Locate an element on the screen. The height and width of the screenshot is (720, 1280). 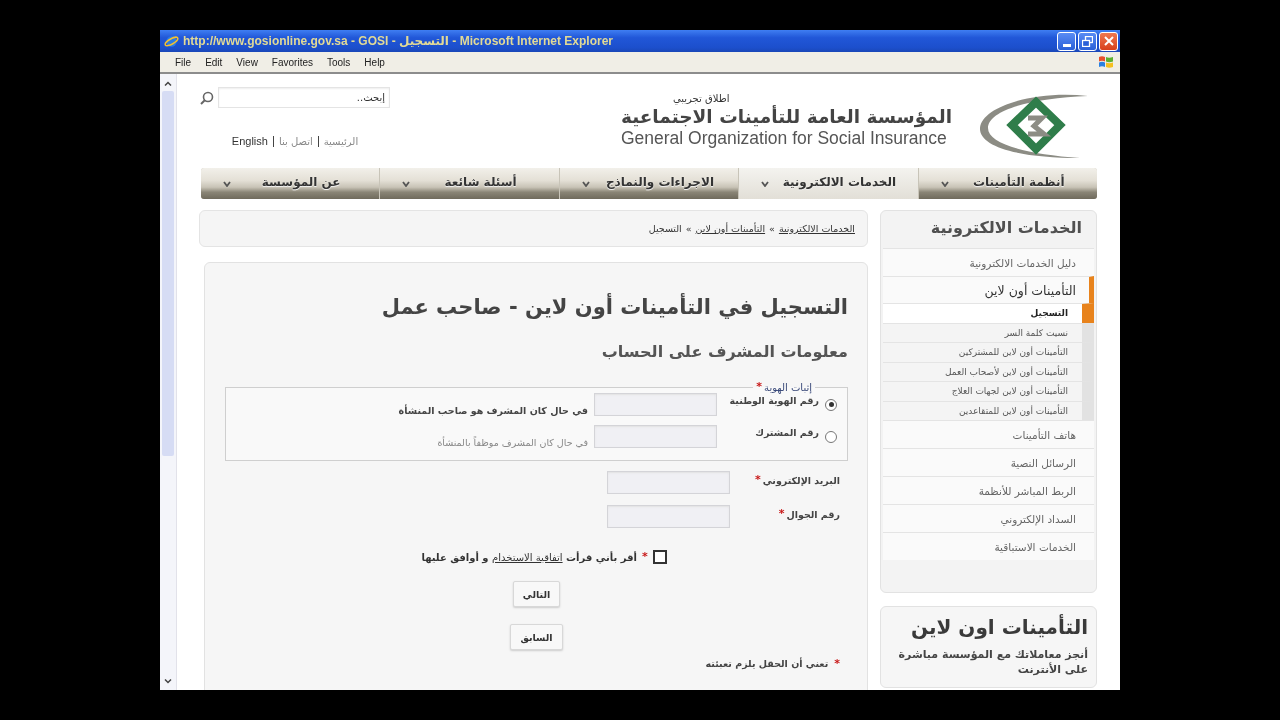
menu-item: Edit is located at coordinates (214, 62).